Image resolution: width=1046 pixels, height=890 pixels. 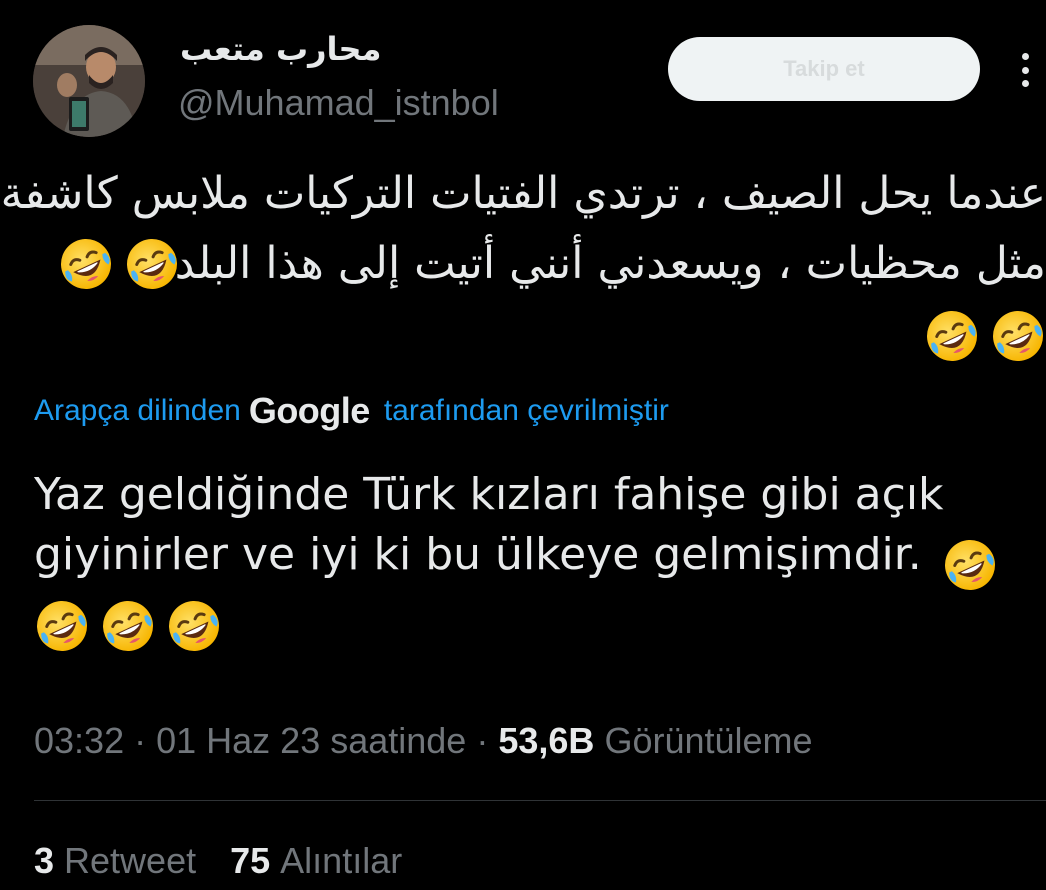 What do you see at coordinates (218, 861) in the screenshot?
I see `tweet-stats: 3 Retweet 75 Alıntılar` at bounding box center [218, 861].